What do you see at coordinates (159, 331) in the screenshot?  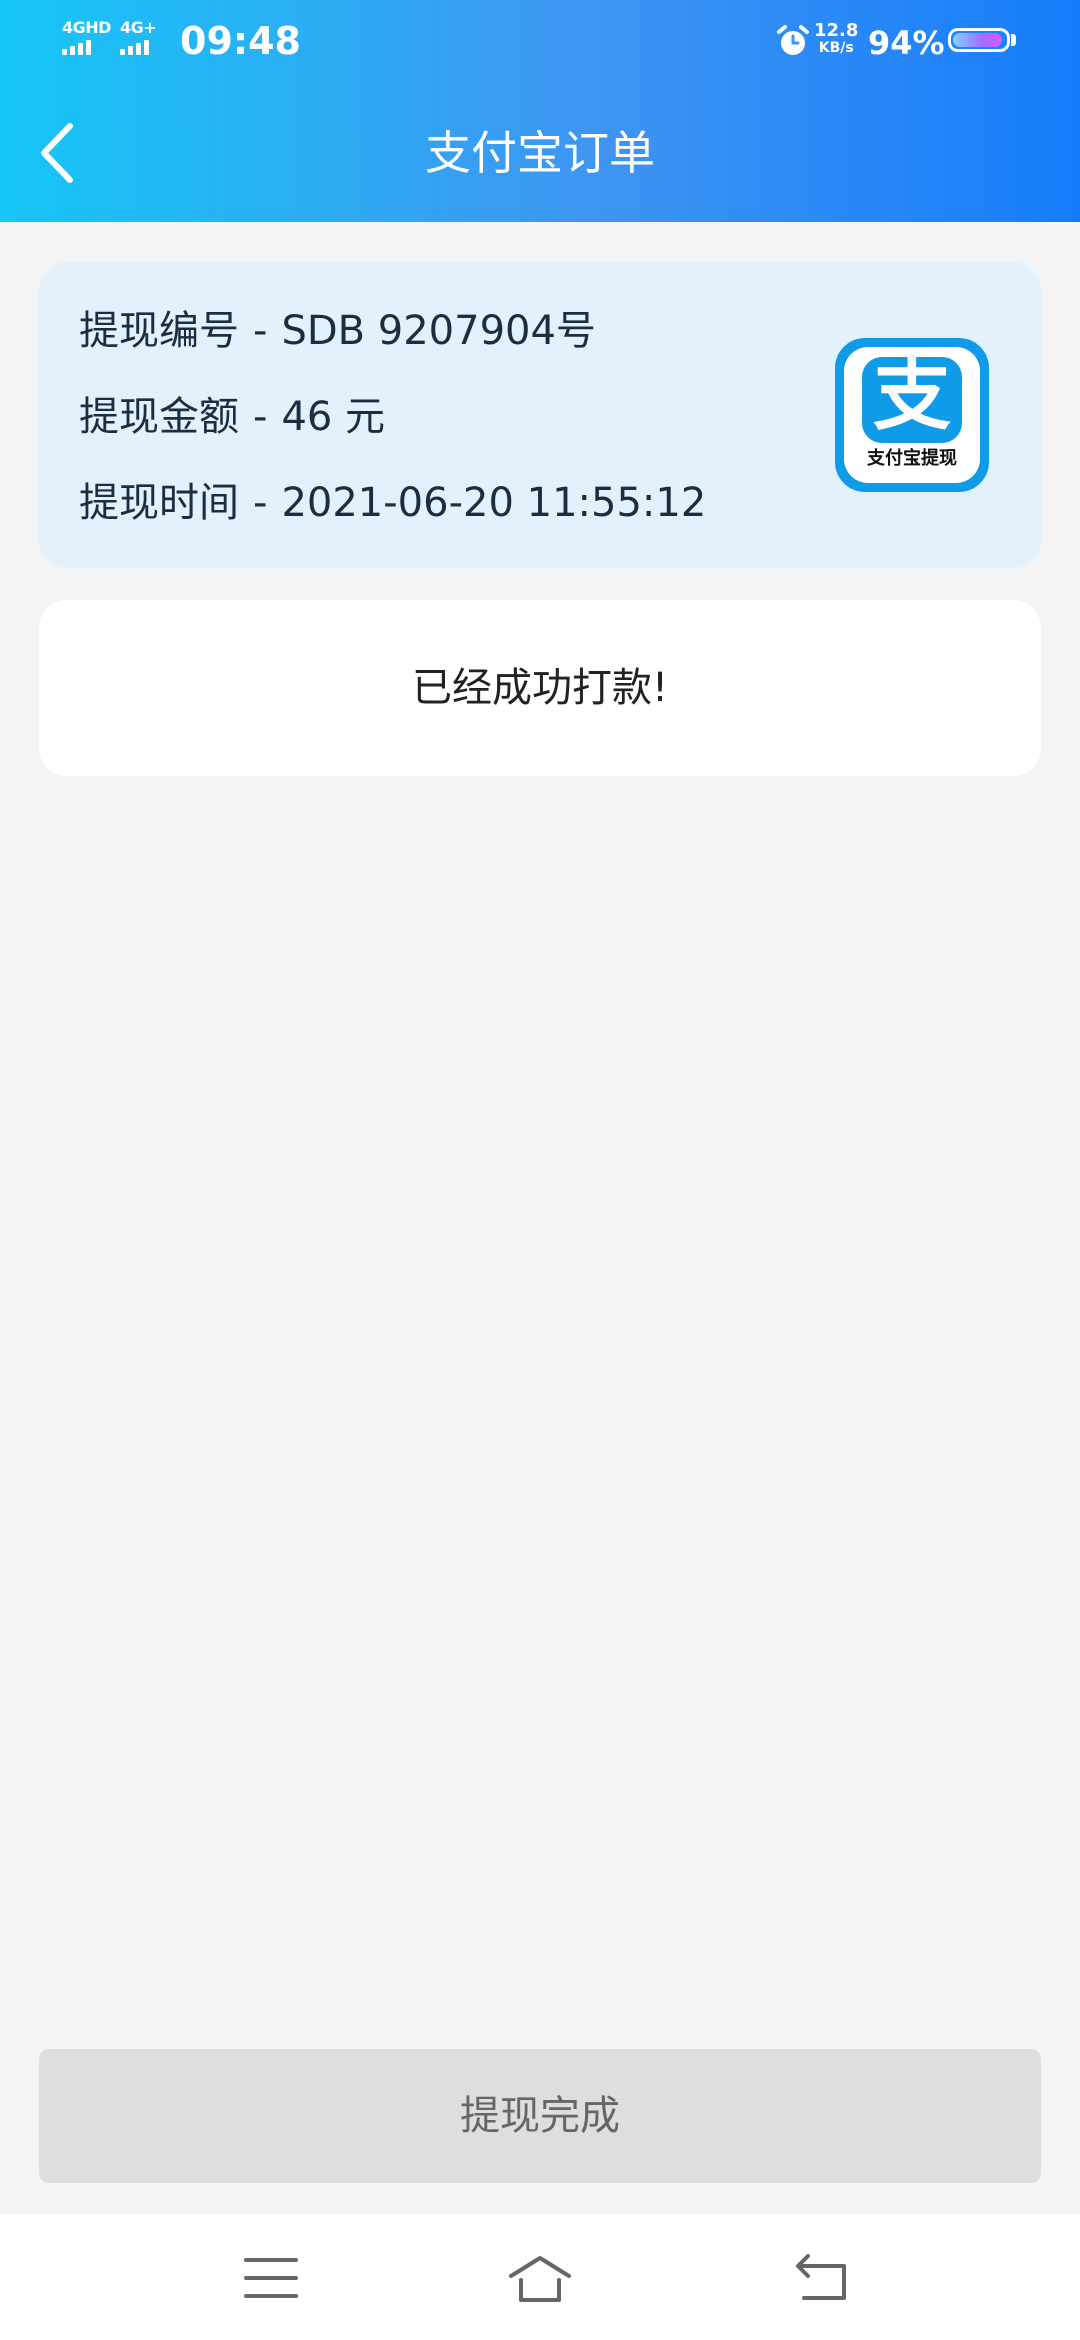 I see `withdraw-id-label: 提现编号` at bounding box center [159, 331].